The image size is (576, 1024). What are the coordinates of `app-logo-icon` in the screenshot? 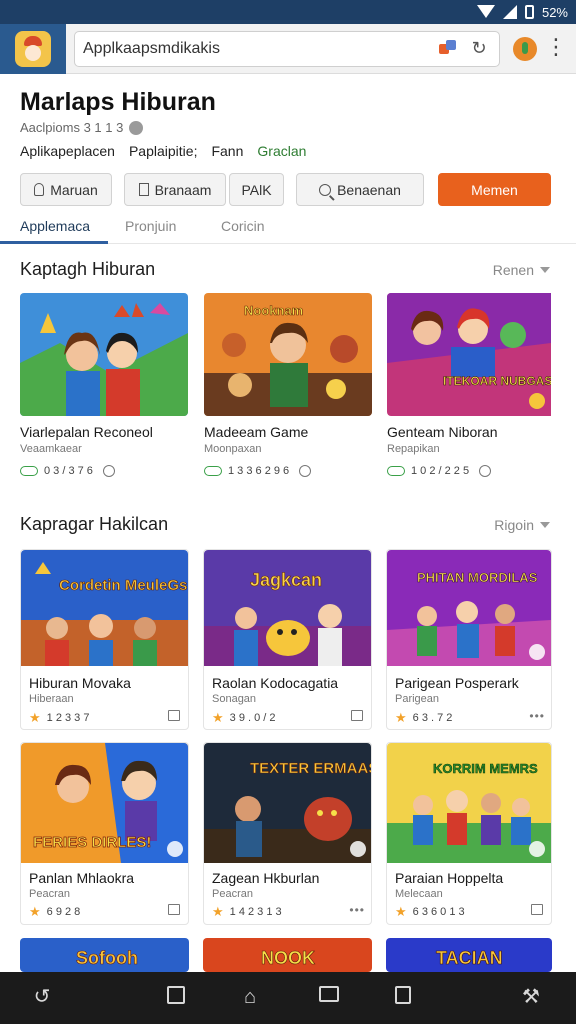 It's located at (33, 49).